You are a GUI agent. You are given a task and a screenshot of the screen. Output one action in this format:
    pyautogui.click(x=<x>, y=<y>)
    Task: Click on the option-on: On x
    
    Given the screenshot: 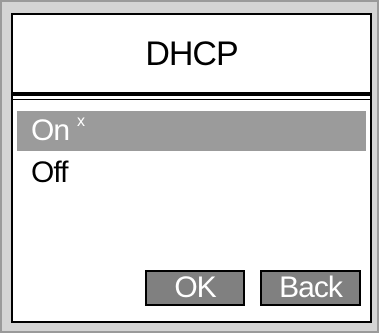 What is the action you would take?
    pyautogui.click(x=191, y=131)
    